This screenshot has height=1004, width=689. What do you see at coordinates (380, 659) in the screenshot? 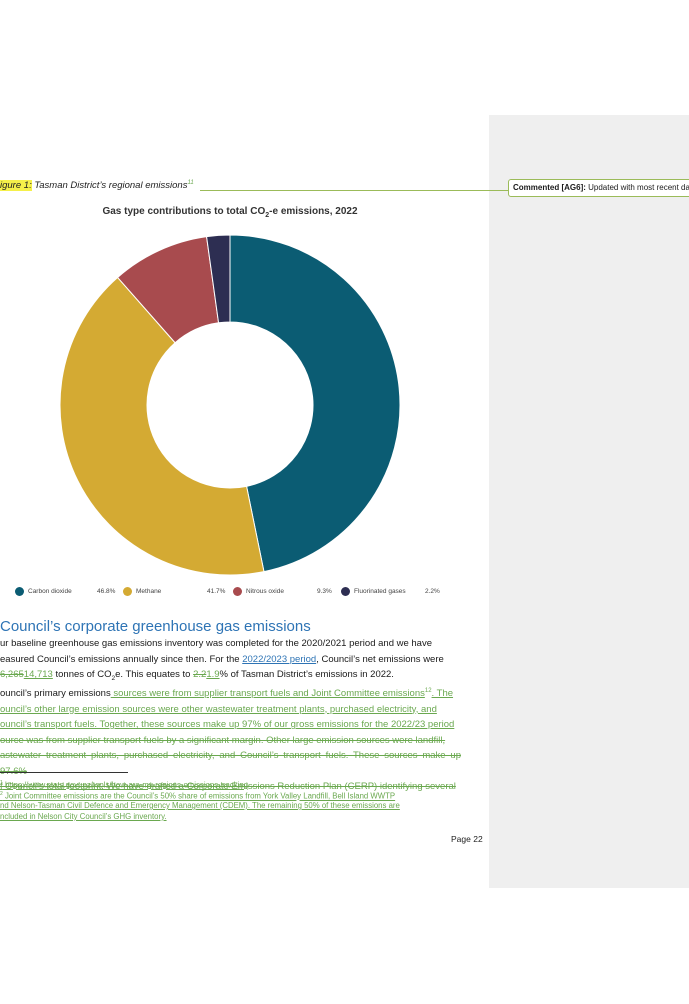
I see `para1-line2-end: , Council’s net emissions were` at bounding box center [380, 659].